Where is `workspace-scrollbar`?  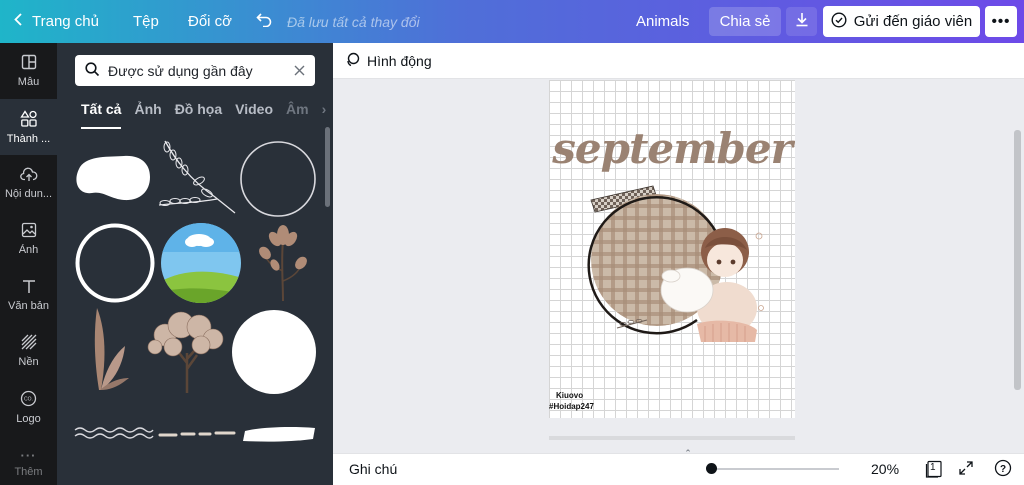
workspace-scrollbar is located at coordinates (1017, 265).